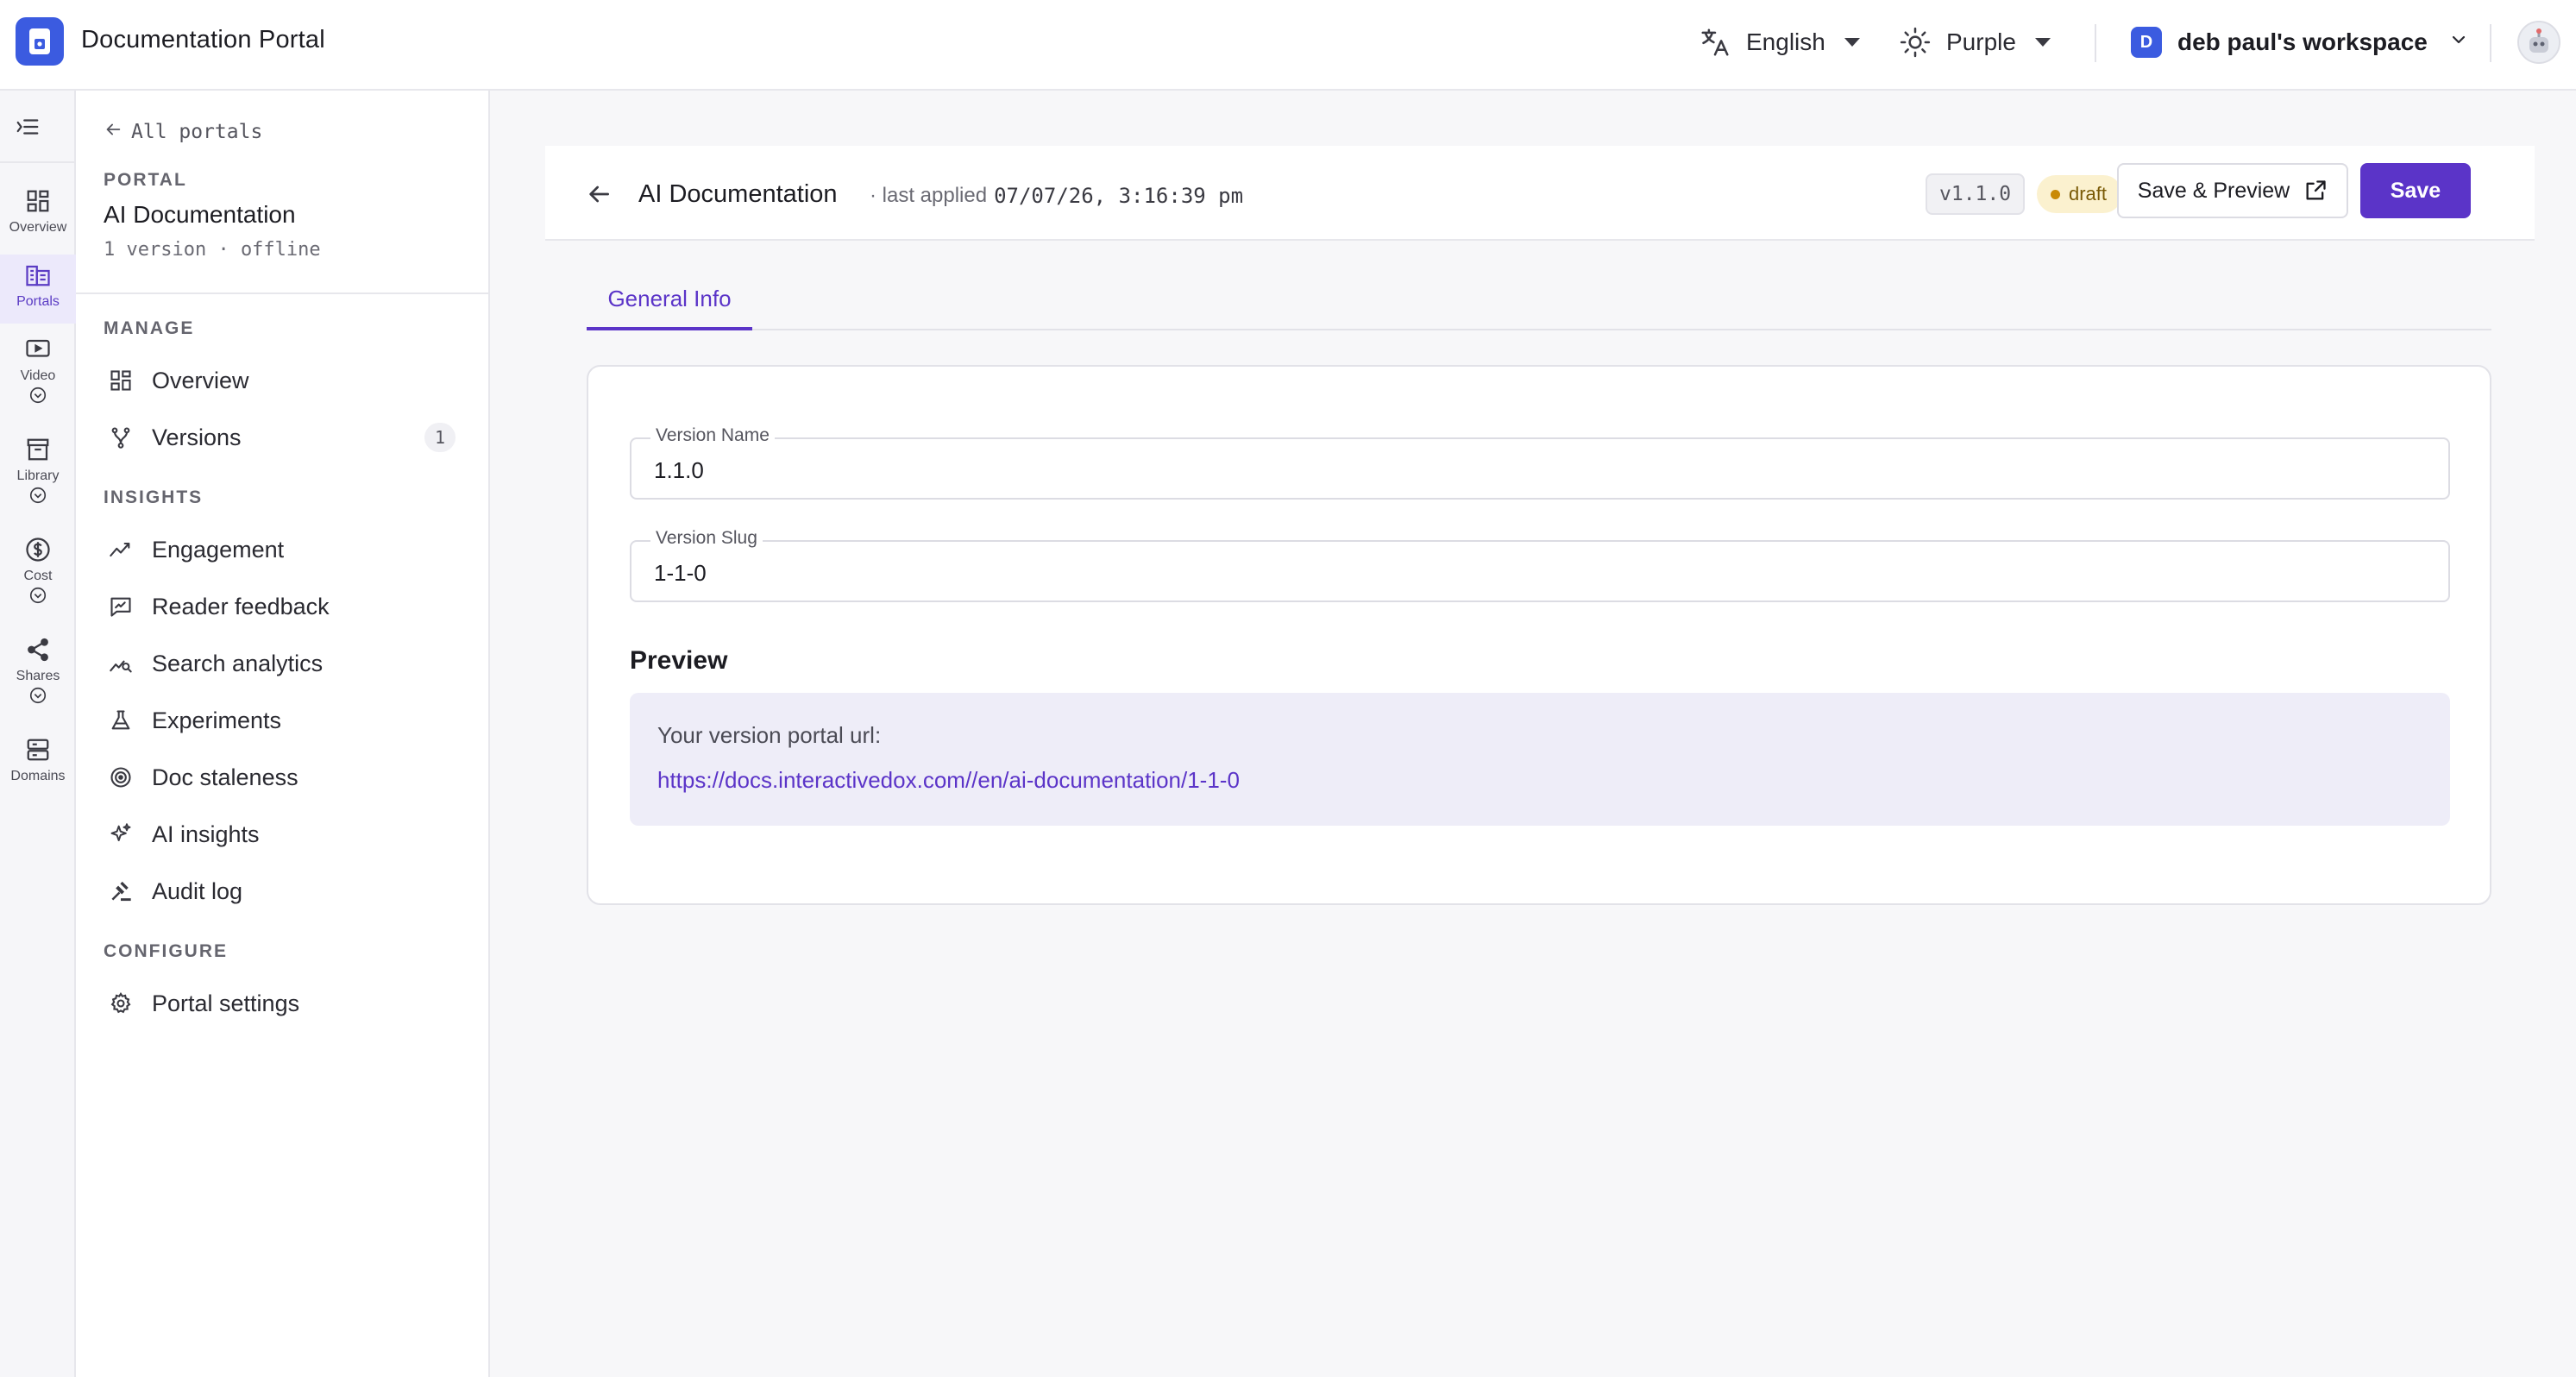 The width and height of the screenshot is (2576, 1377). Describe the element at coordinates (197, 437) in the screenshot. I see `sidebar-item-label: Versions` at that location.